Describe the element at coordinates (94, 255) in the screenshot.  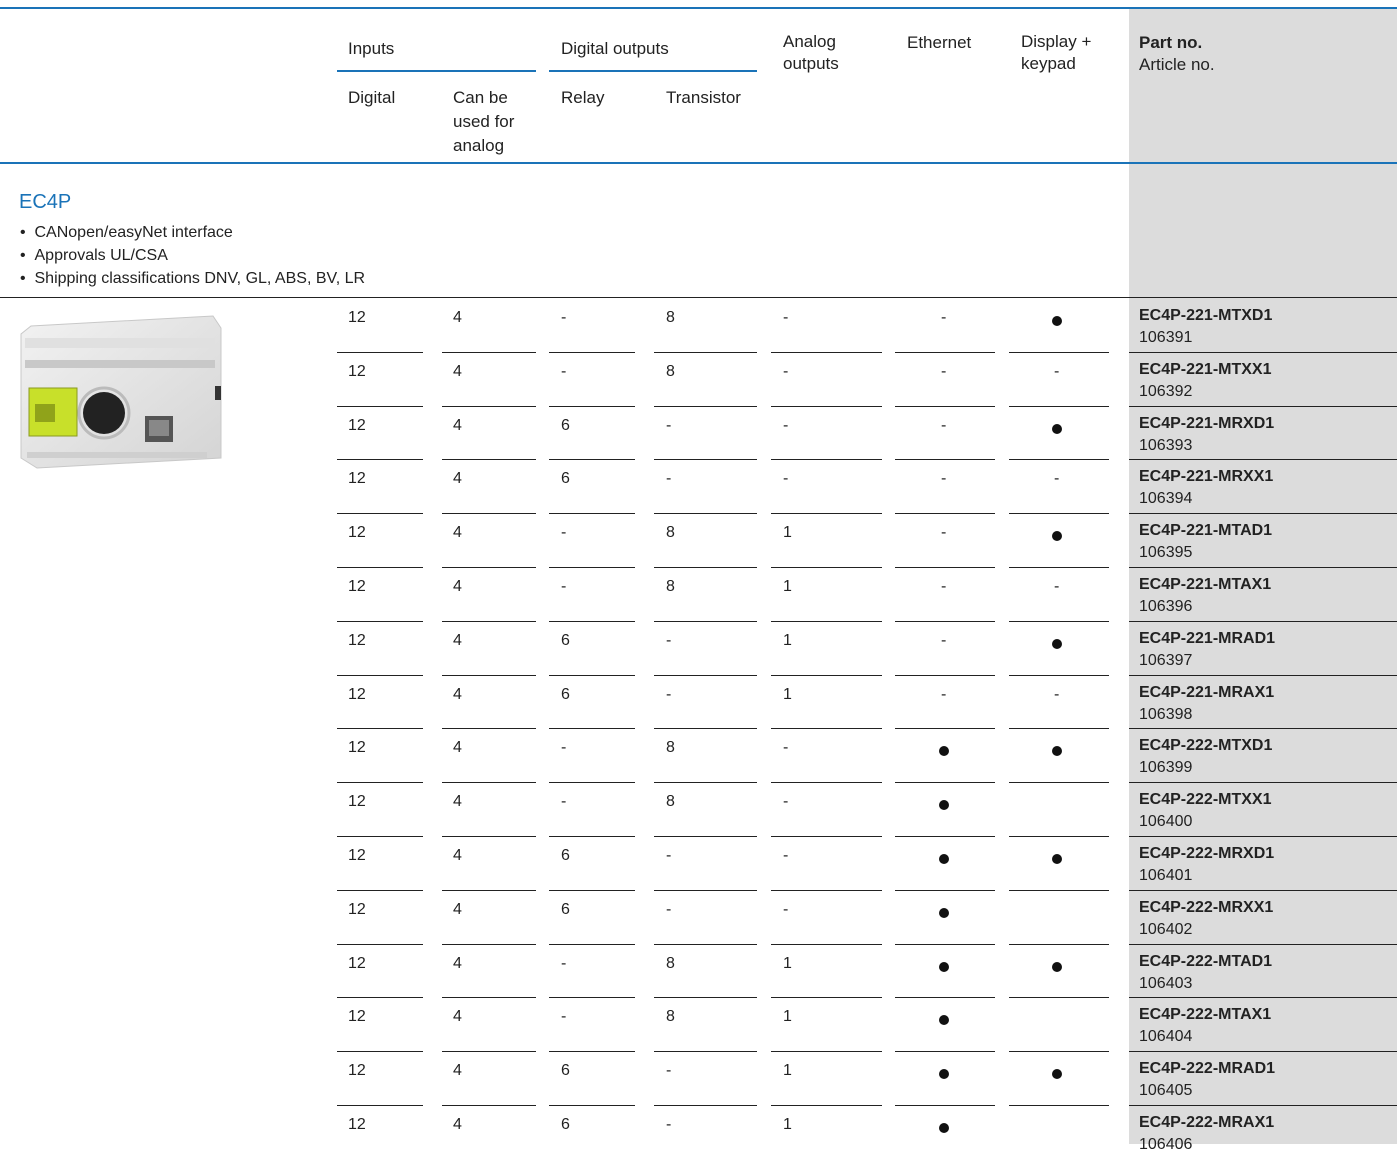
I see `bullet-item: • Approvals UL/CSA` at that location.